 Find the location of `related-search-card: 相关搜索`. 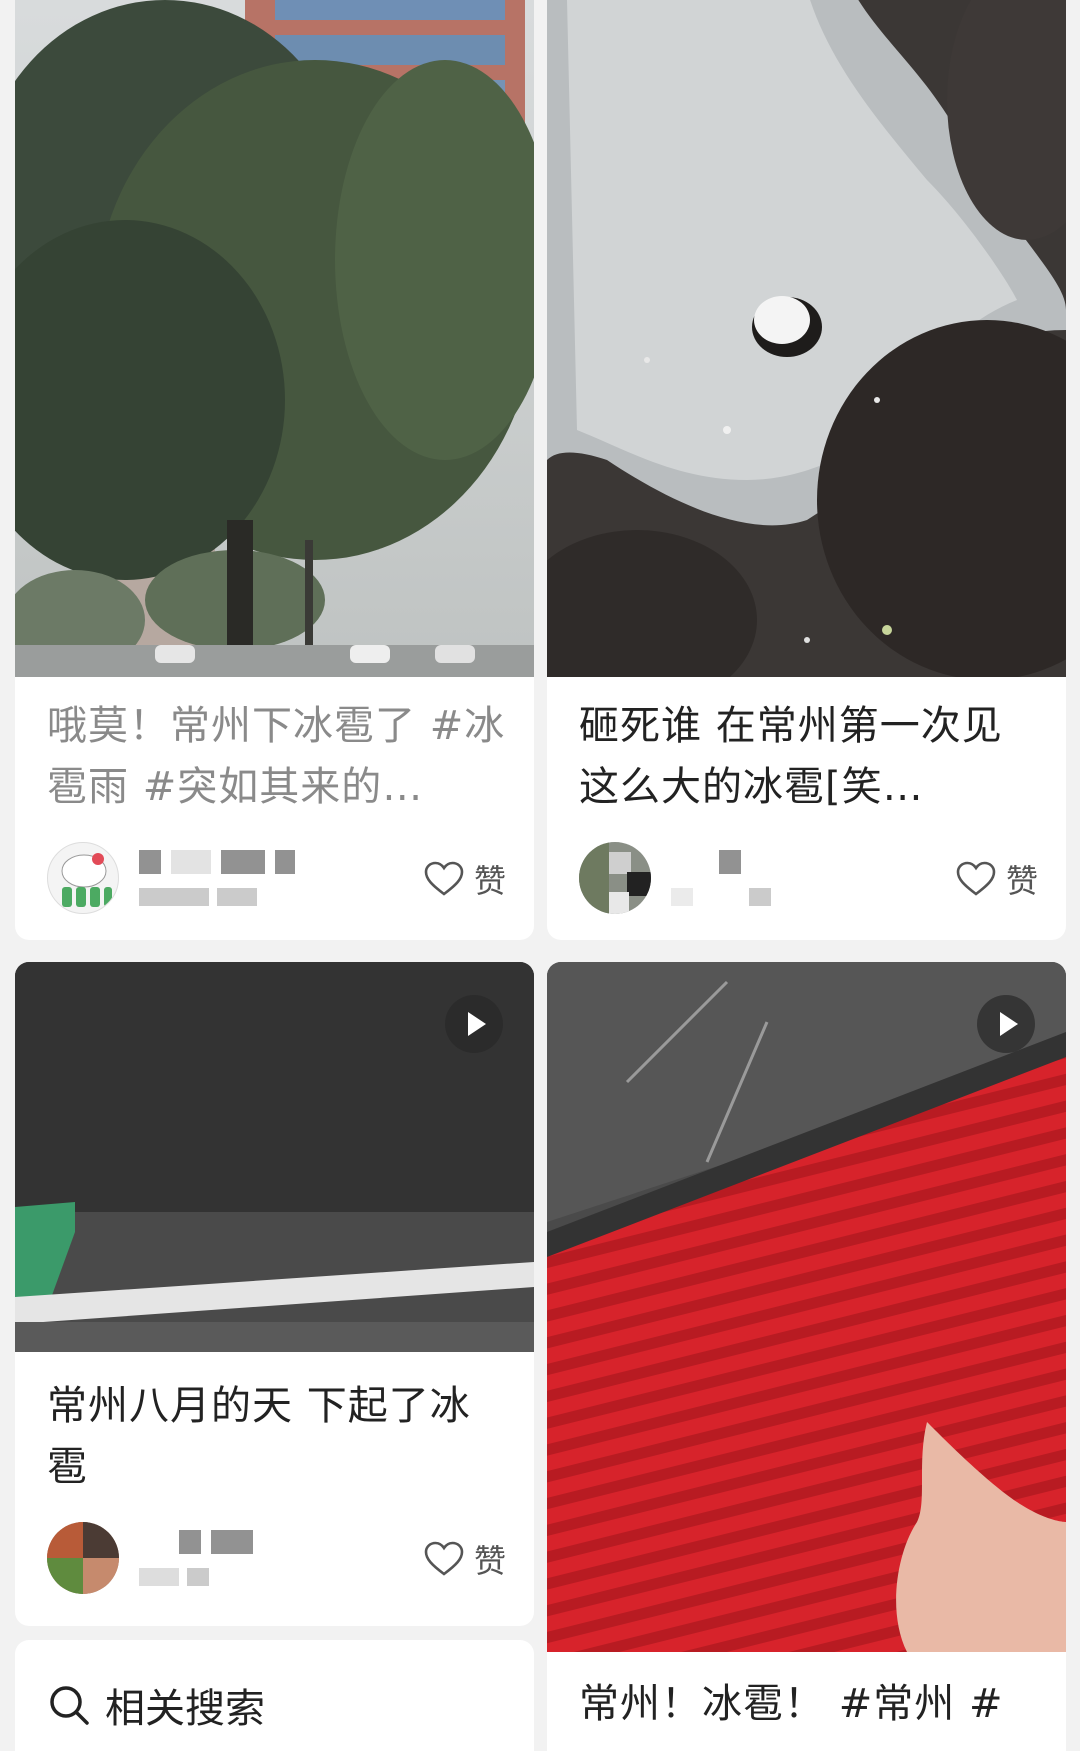

related-search-card: 相关搜索 is located at coordinates (274, 1695).